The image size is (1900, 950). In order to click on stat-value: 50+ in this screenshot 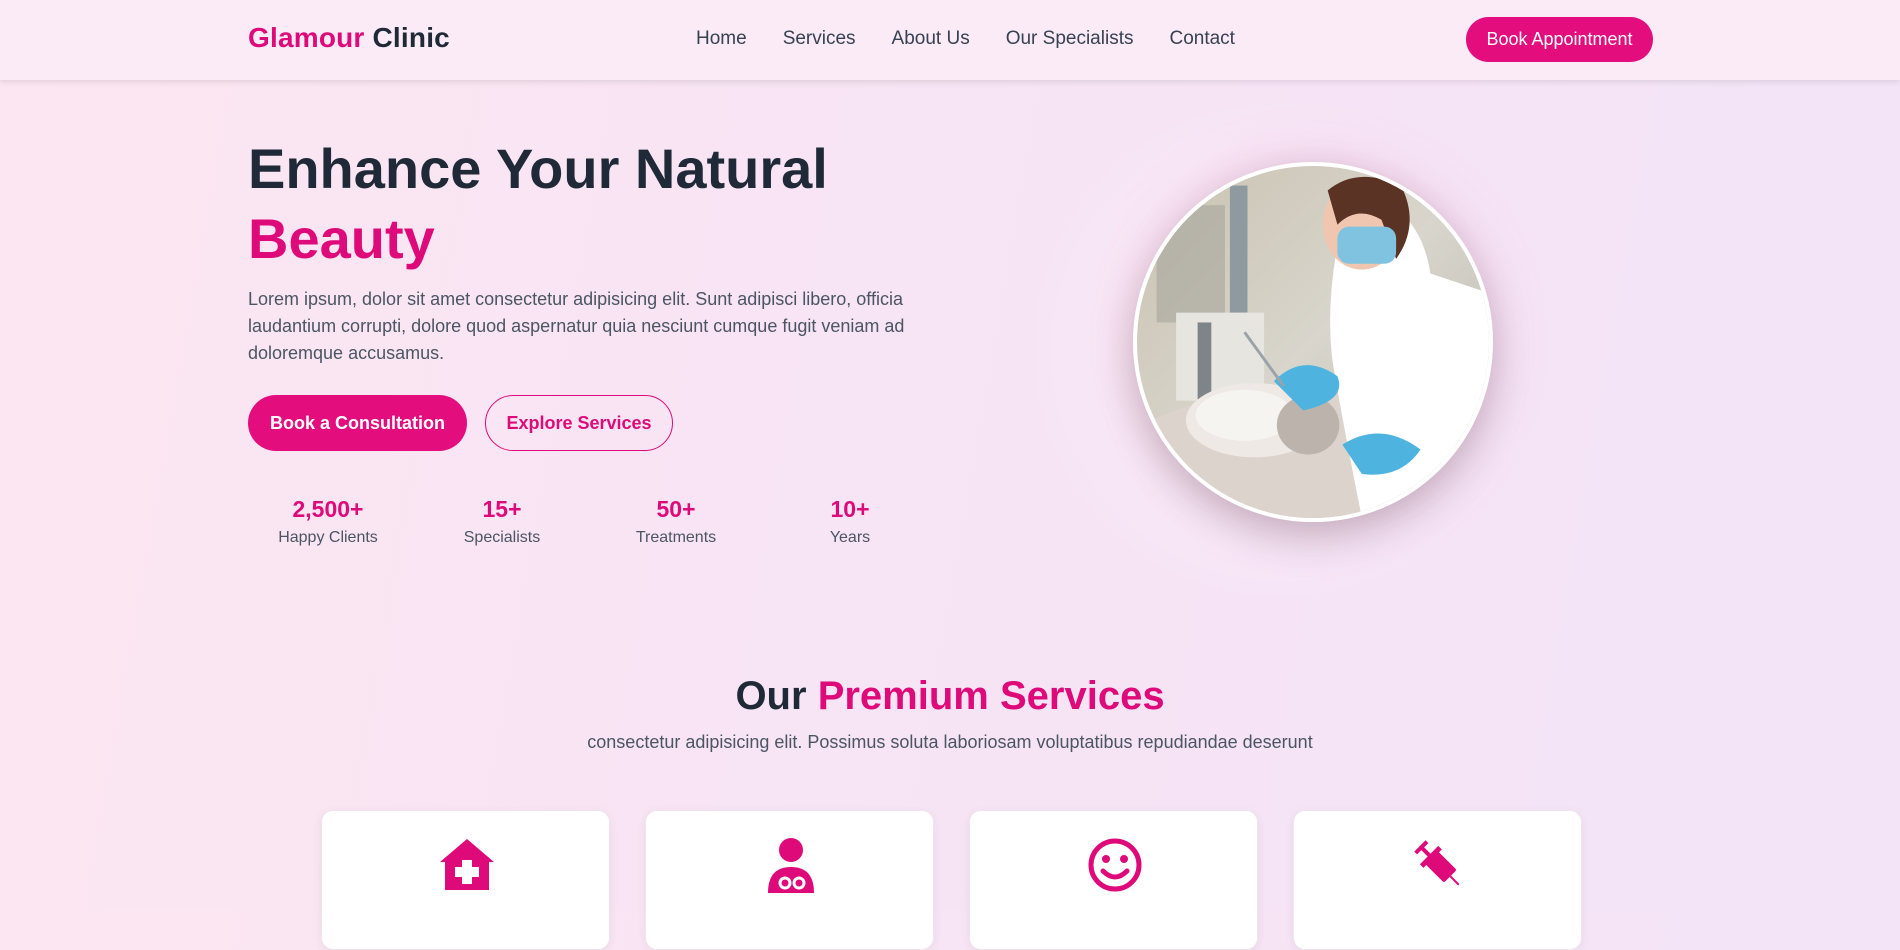, I will do `click(676, 509)`.